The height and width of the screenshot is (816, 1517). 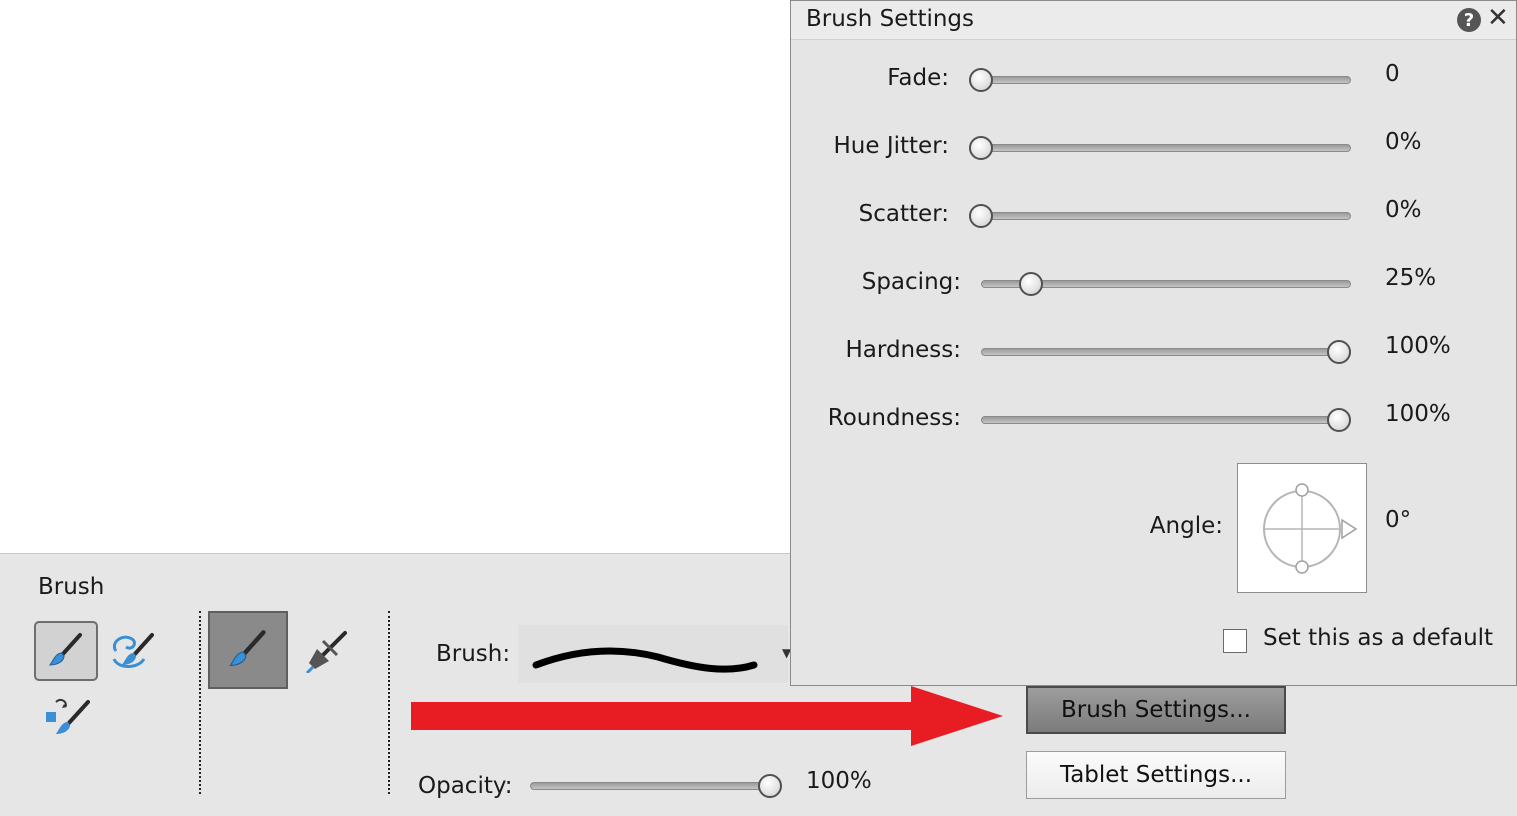 What do you see at coordinates (839, 781) in the screenshot?
I see `opacity-value: 100%` at bounding box center [839, 781].